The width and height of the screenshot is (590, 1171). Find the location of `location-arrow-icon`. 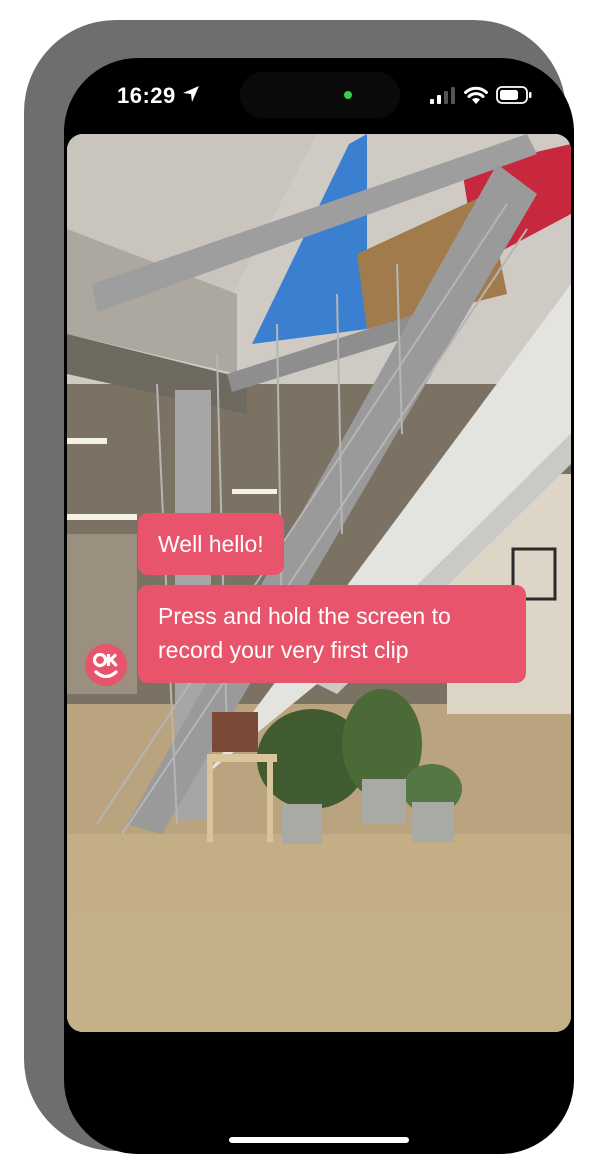

location-arrow-icon is located at coordinates (191, 94).